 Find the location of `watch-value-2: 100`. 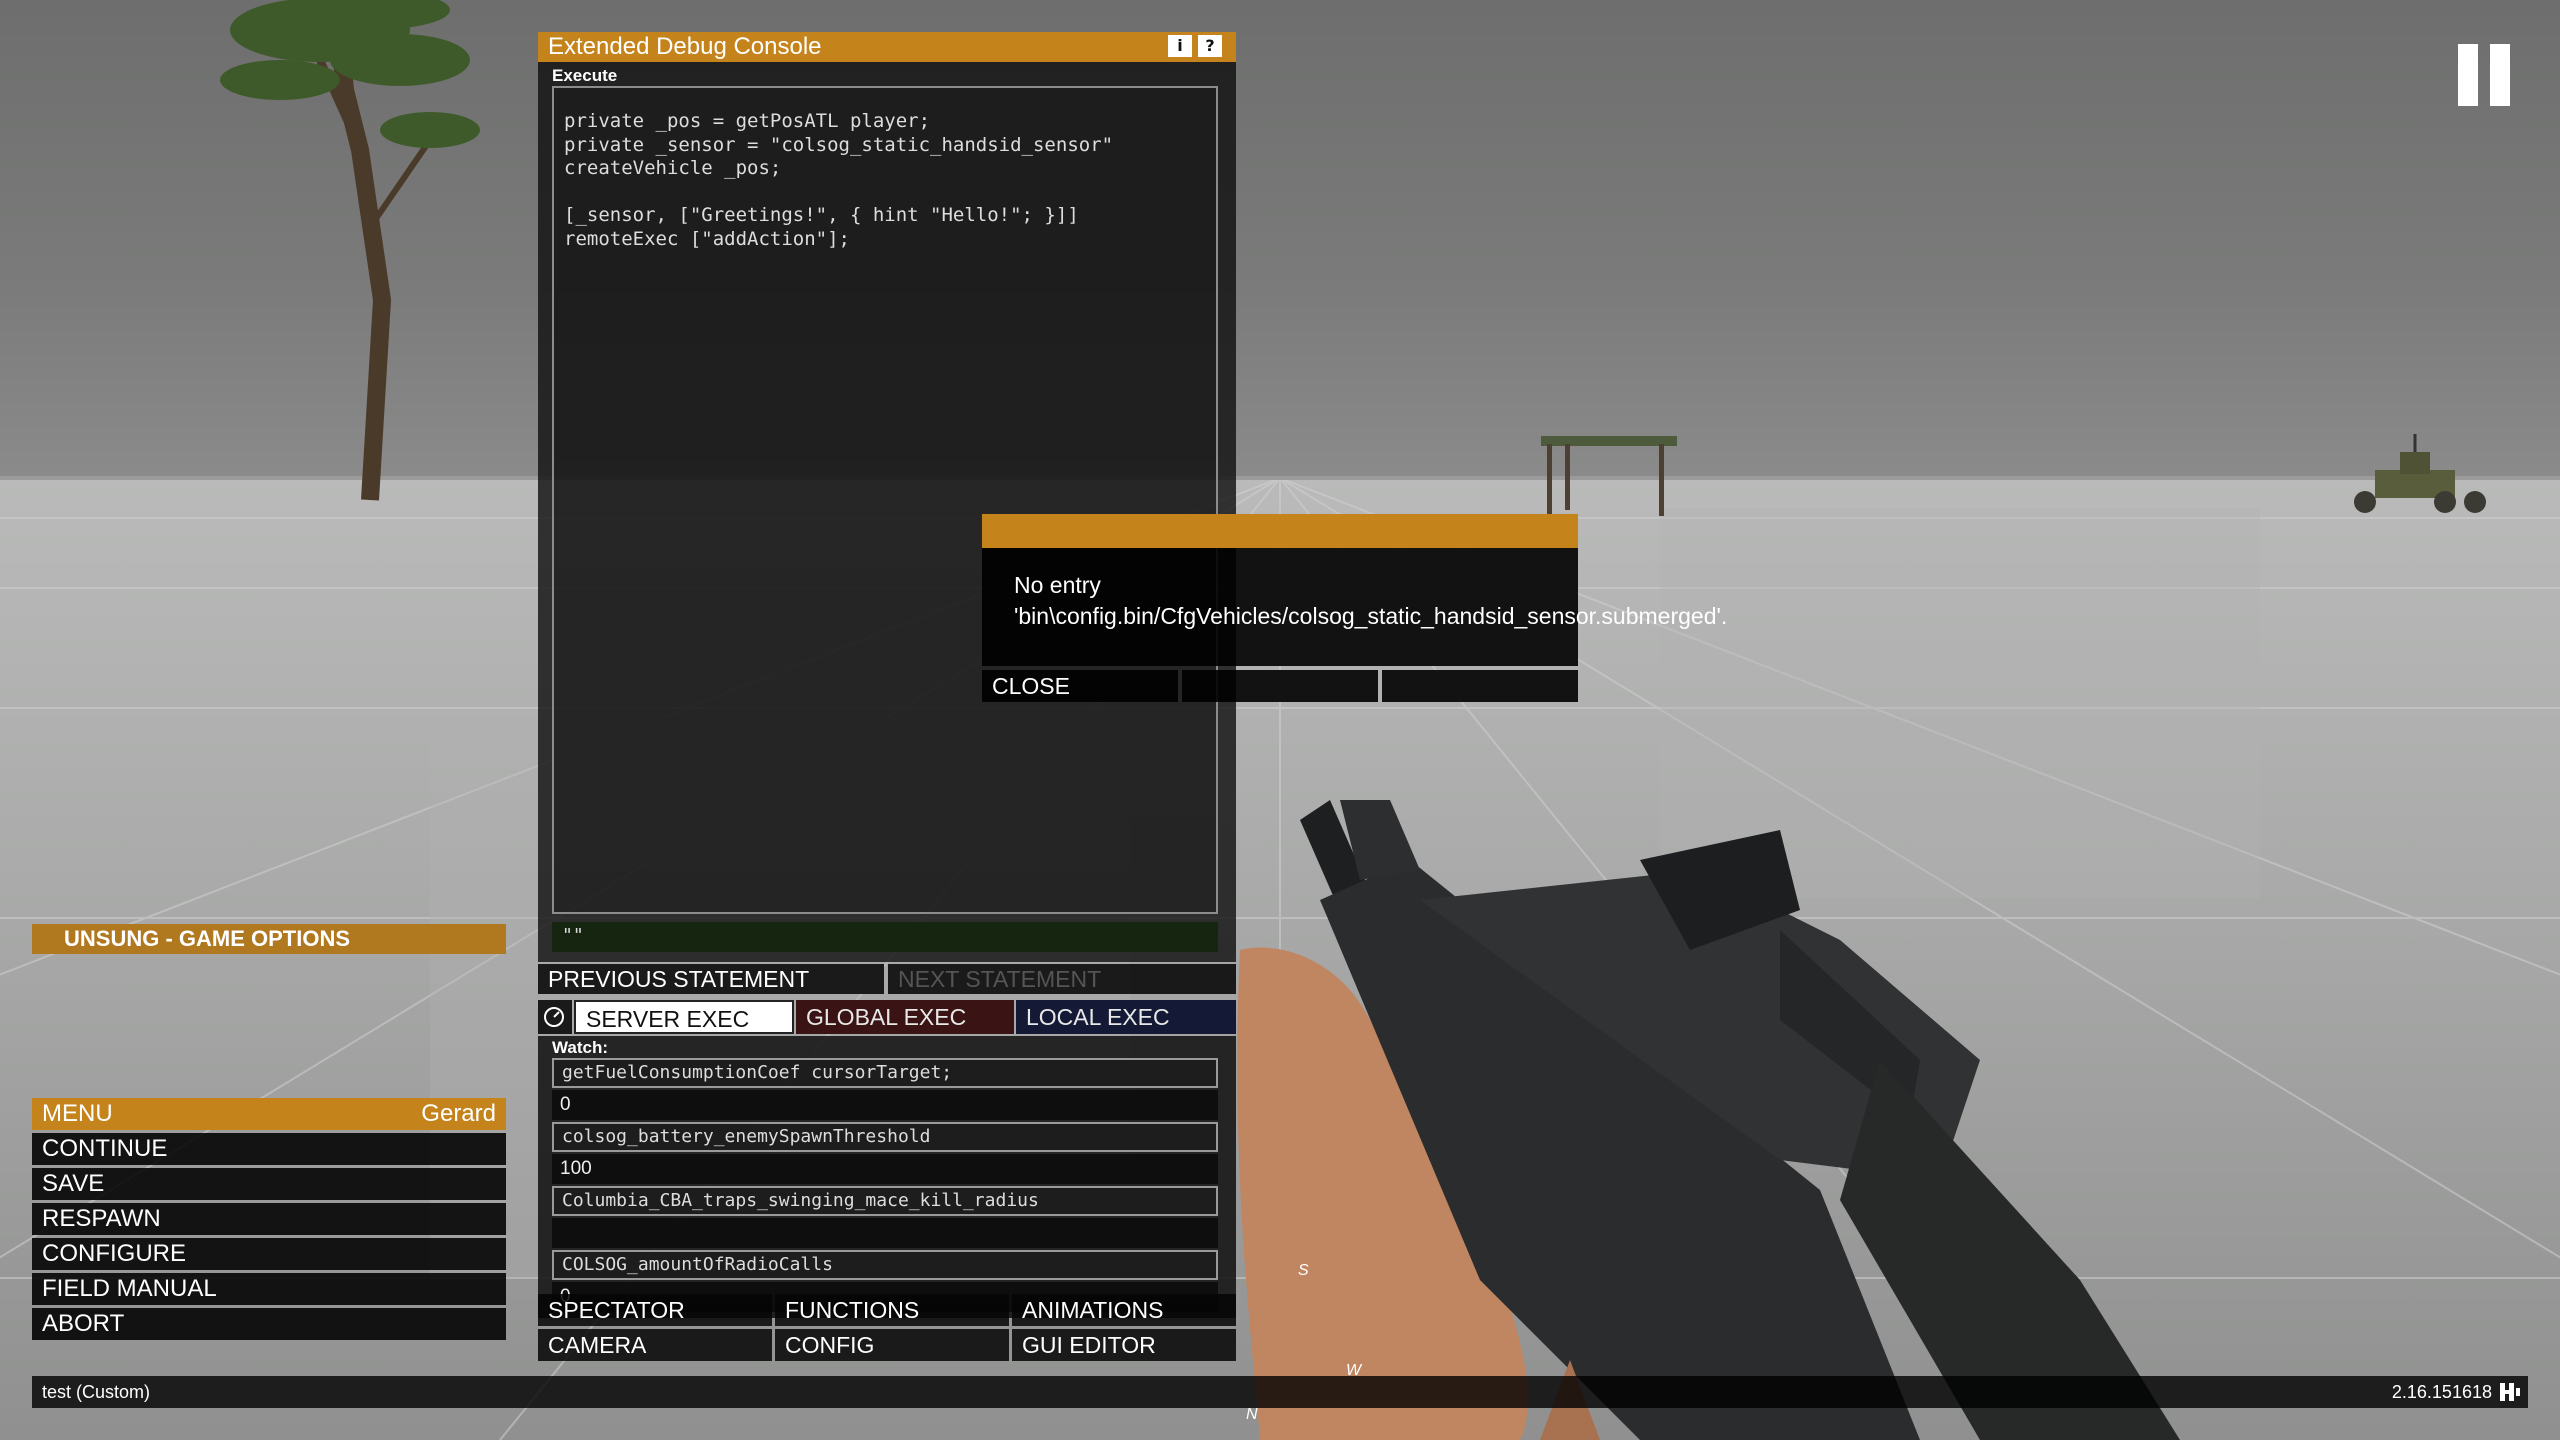

watch-value-2: 100 is located at coordinates (885, 1169).